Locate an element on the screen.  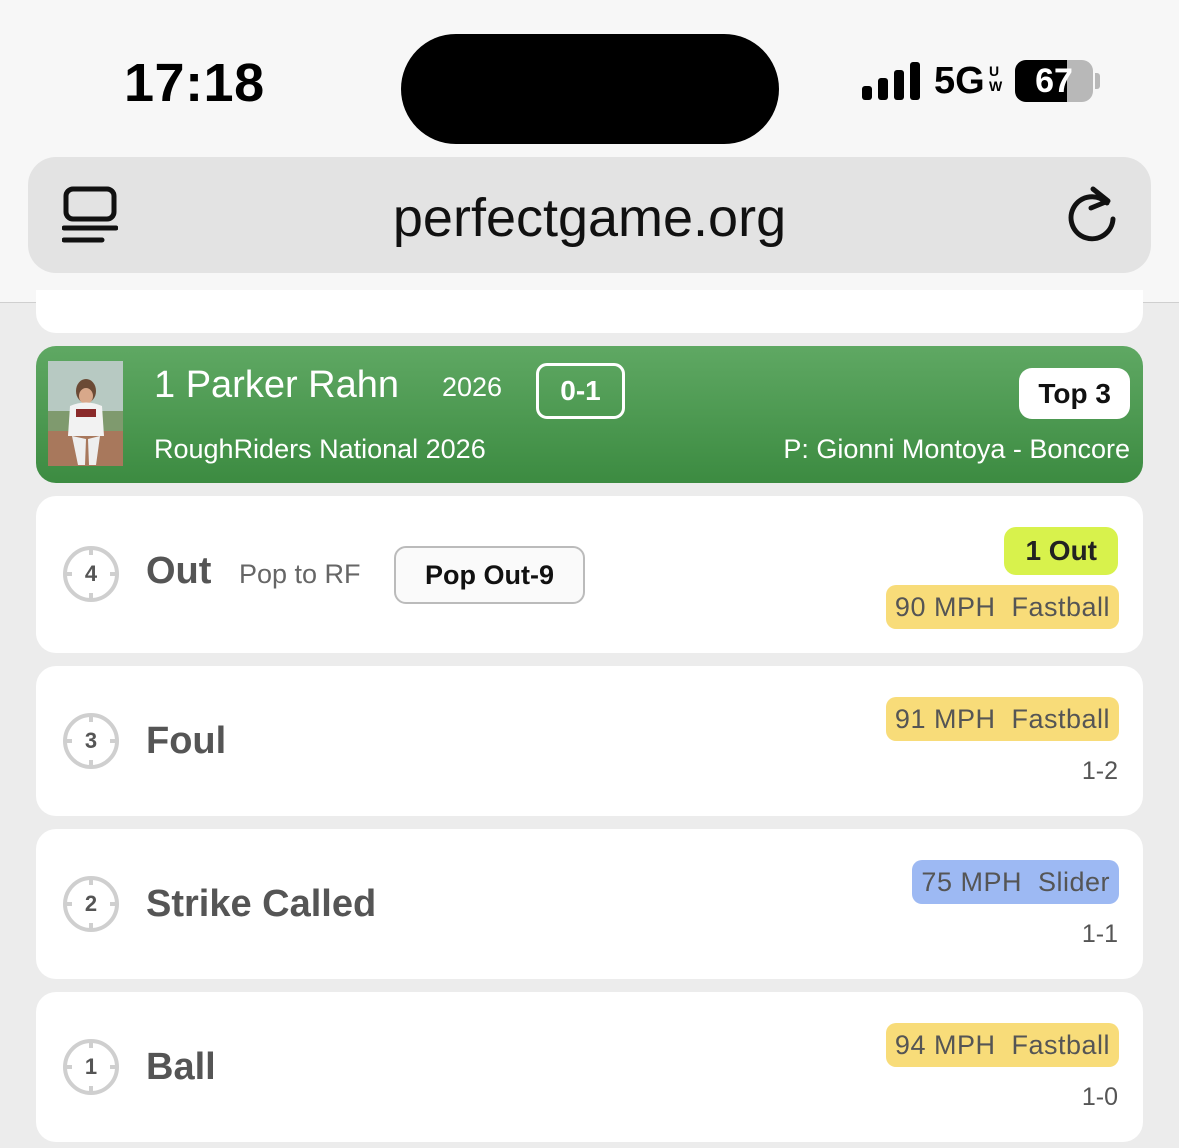
pitch-number-icon: 3 is located at coordinates (91, 741).